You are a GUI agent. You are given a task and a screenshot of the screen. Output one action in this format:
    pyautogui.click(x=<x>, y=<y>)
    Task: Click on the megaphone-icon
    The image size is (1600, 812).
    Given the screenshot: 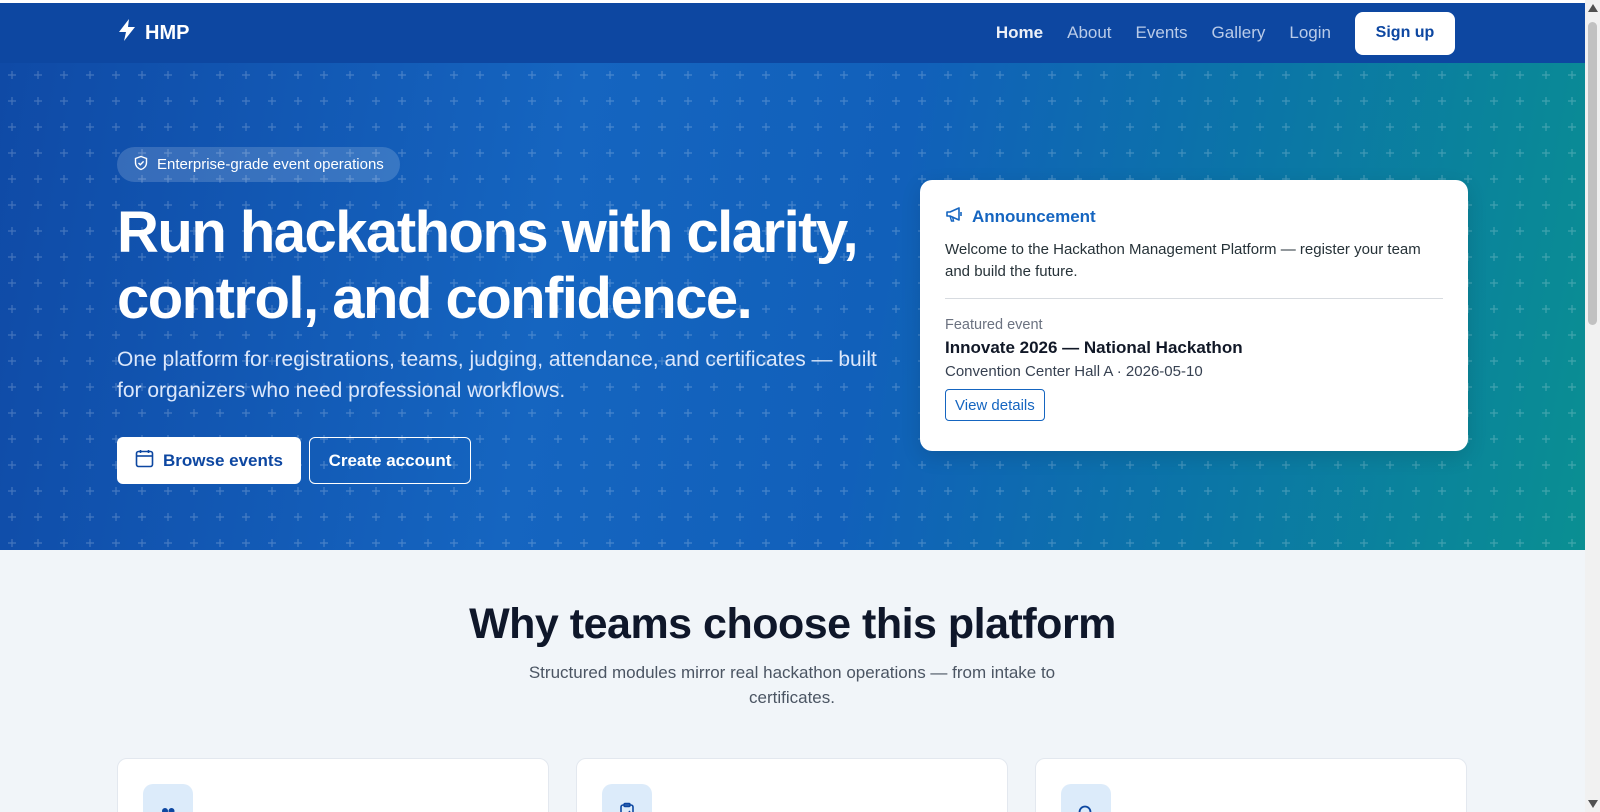 What is the action you would take?
    pyautogui.click(x=954, y=217)
    